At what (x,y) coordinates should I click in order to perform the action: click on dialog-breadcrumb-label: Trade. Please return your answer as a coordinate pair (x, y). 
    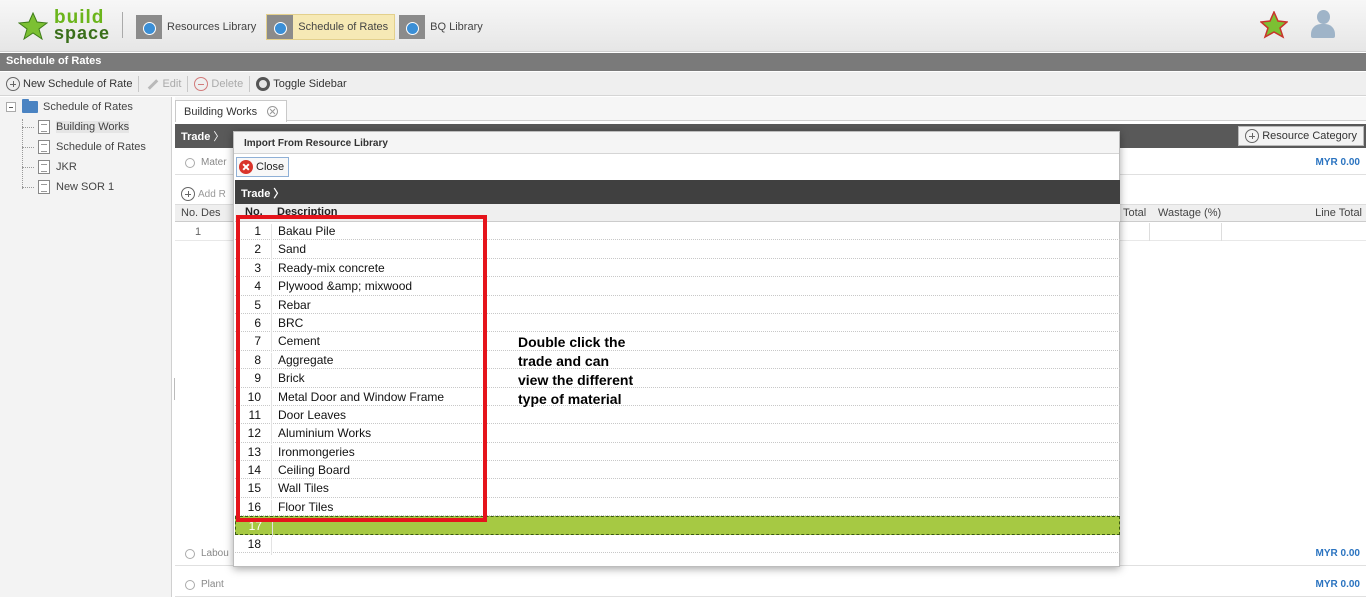
    Looking at the image, I should click on (256, 194).